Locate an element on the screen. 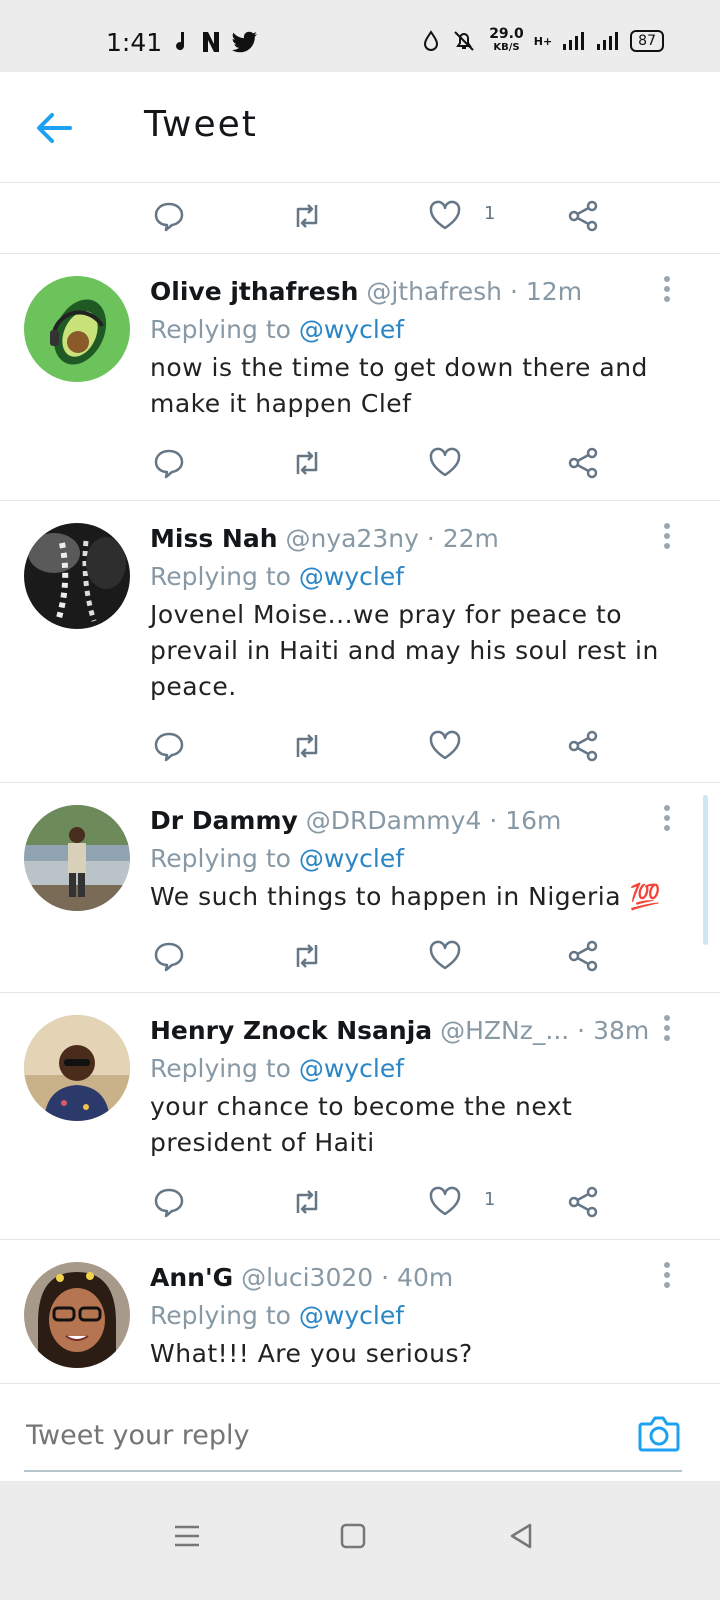 The width and height of the screenshot is (720, 1600). man-sunglasses-avatar-image is located at coordinates (77, 1068).